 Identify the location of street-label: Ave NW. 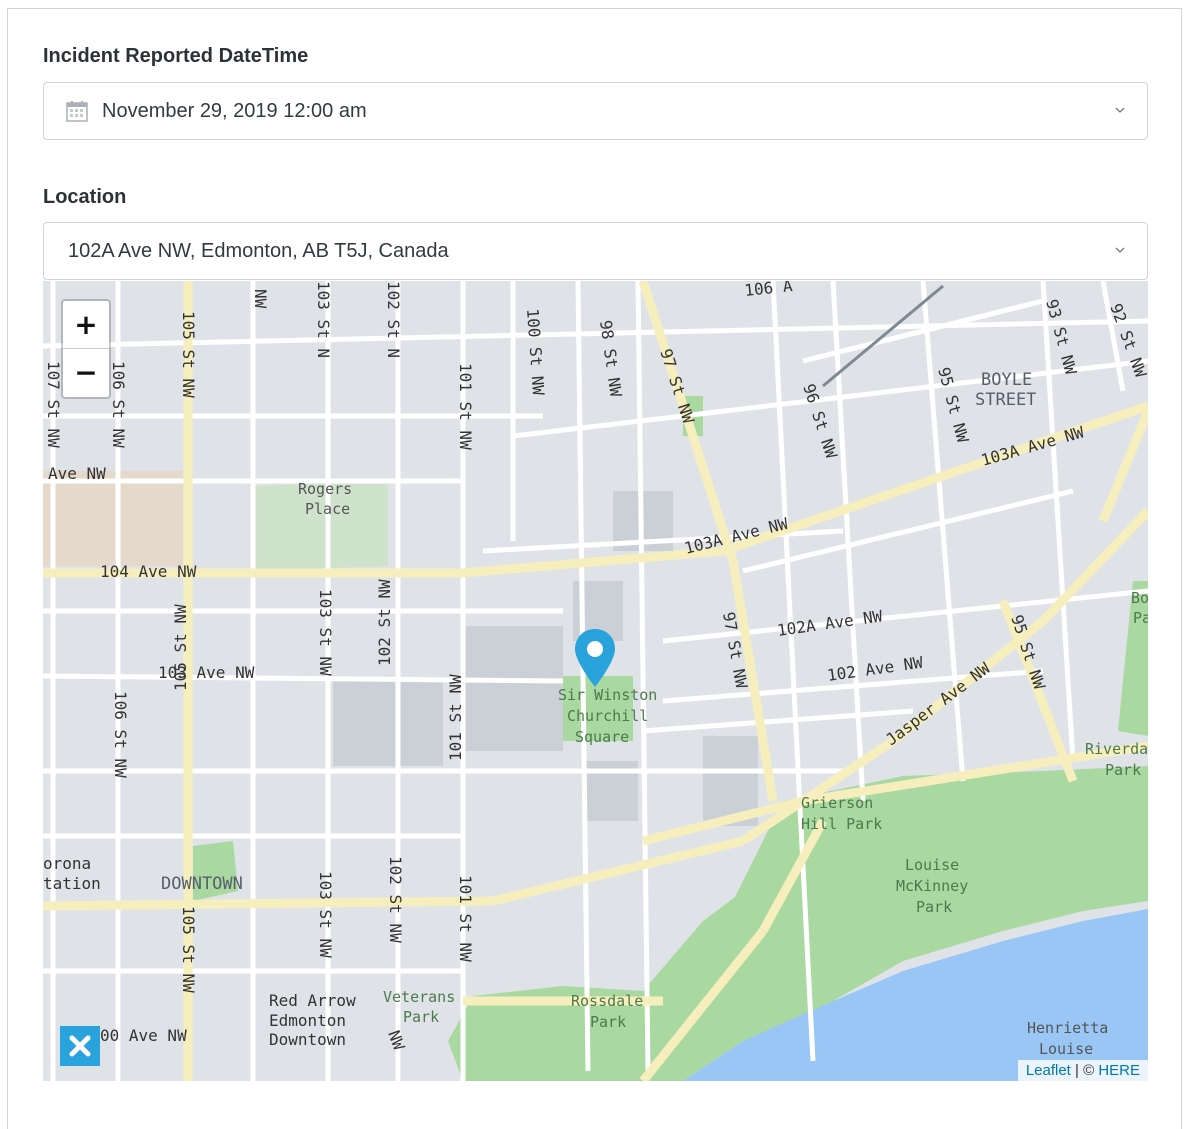
(77, 473).